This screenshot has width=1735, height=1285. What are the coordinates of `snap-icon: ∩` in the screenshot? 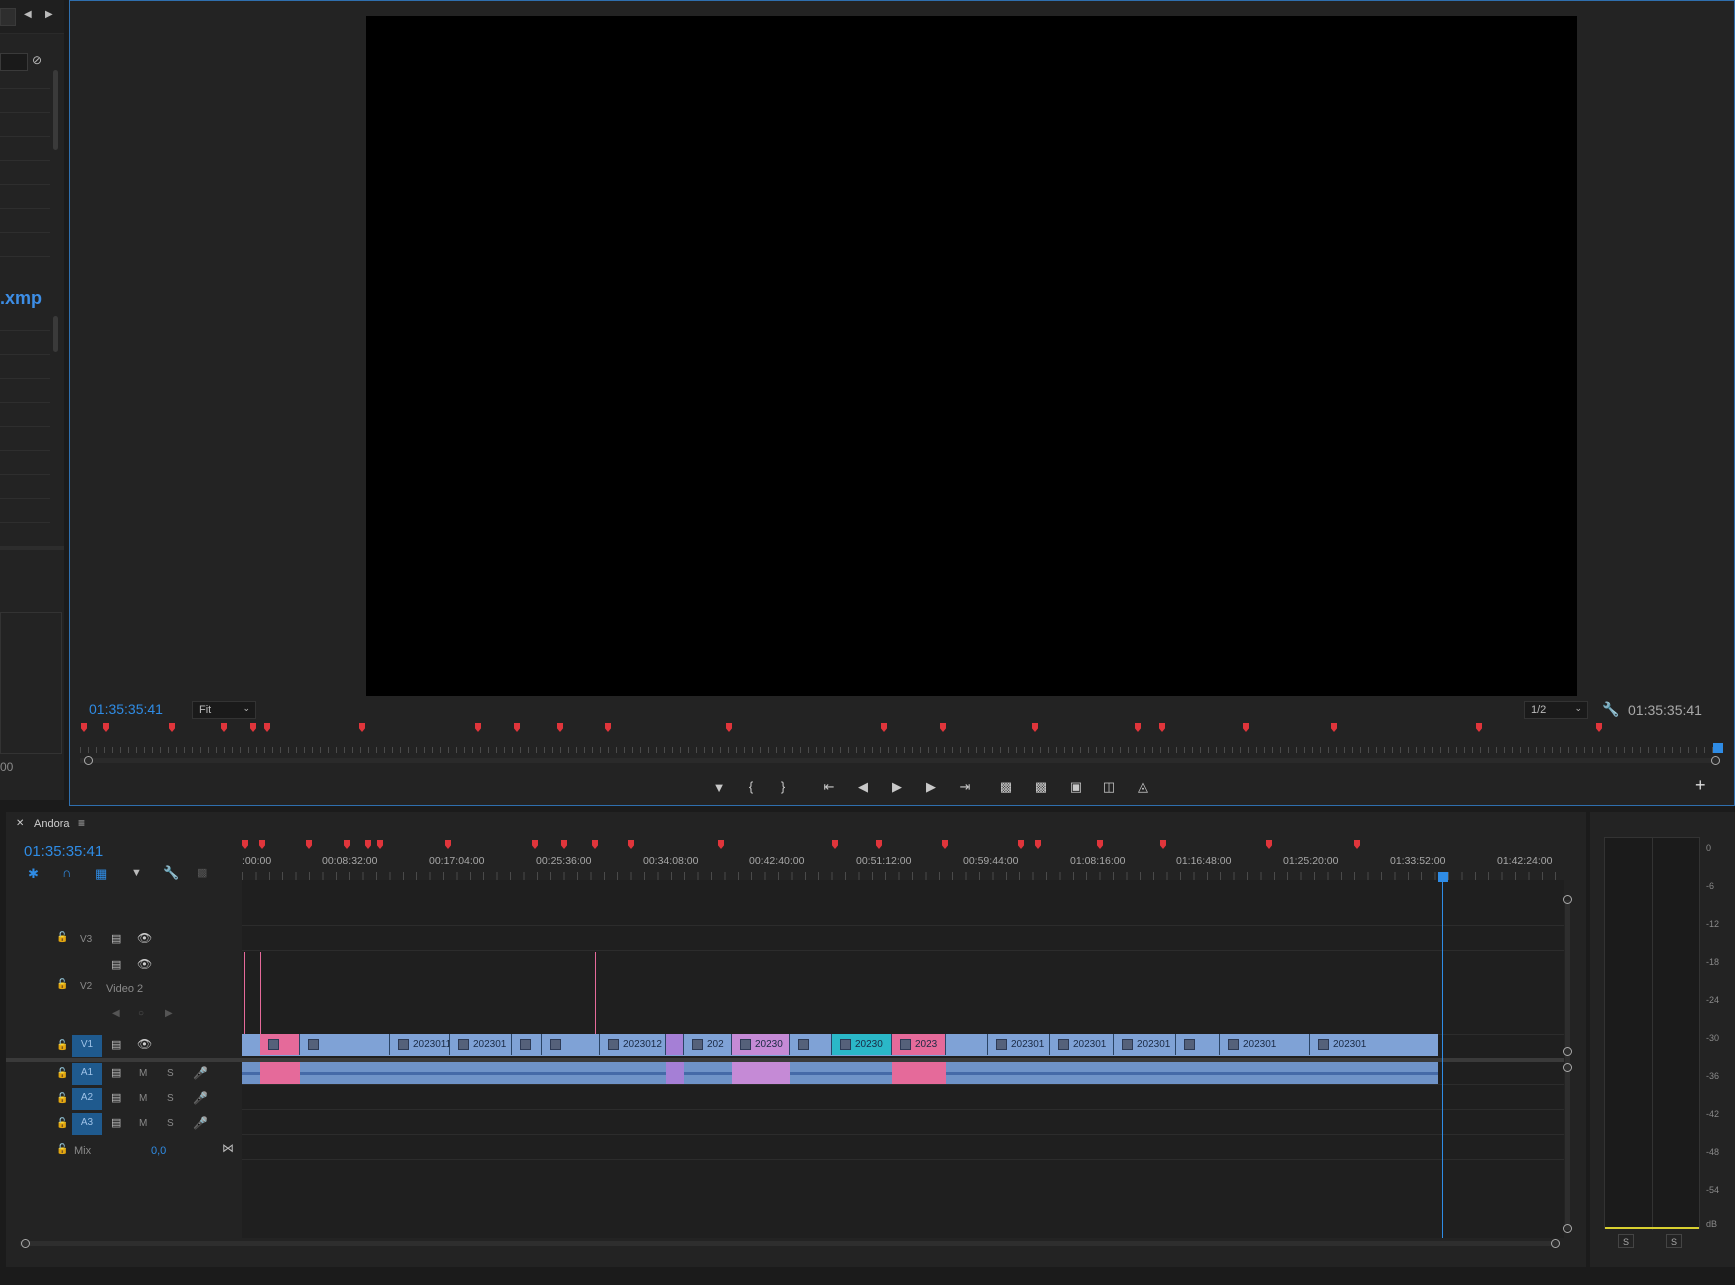 It's located at (66, 872).